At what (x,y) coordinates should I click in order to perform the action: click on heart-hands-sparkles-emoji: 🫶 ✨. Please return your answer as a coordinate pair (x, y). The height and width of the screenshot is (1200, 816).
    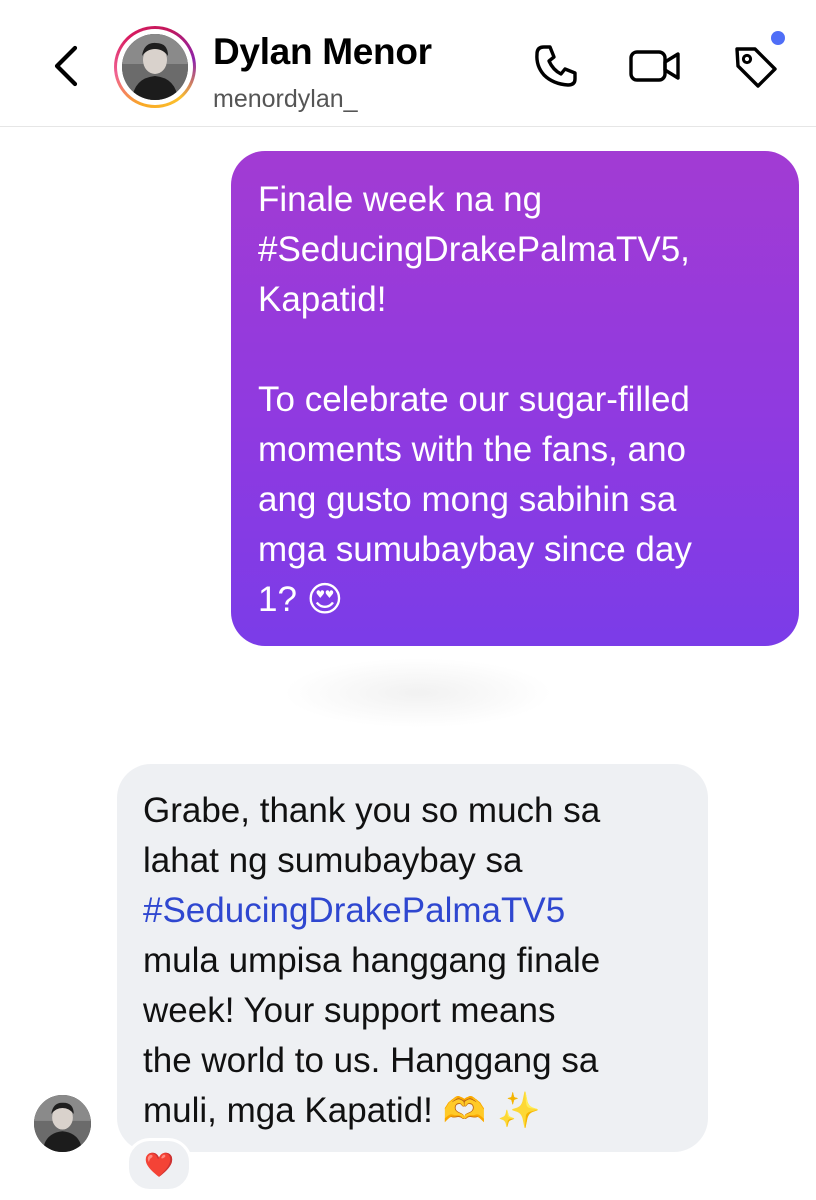
    Looking at the image, I should click on (491, 1111).